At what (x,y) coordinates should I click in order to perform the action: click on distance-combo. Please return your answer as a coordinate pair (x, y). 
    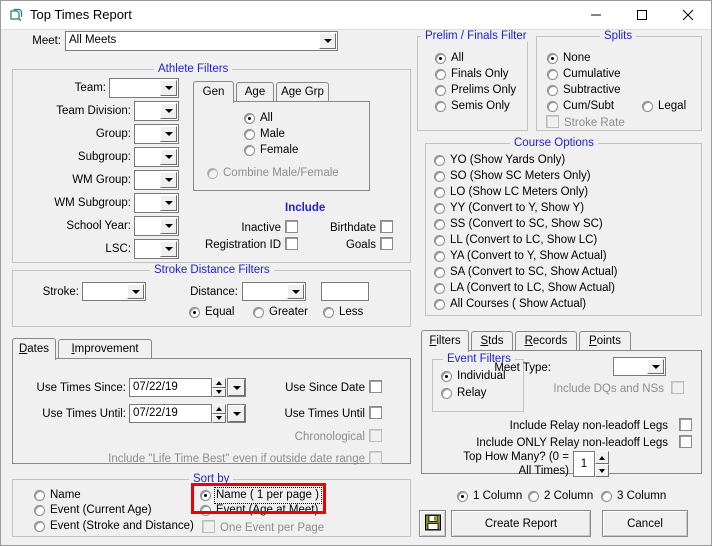
    Looking at the image, I should click on (274, 291).